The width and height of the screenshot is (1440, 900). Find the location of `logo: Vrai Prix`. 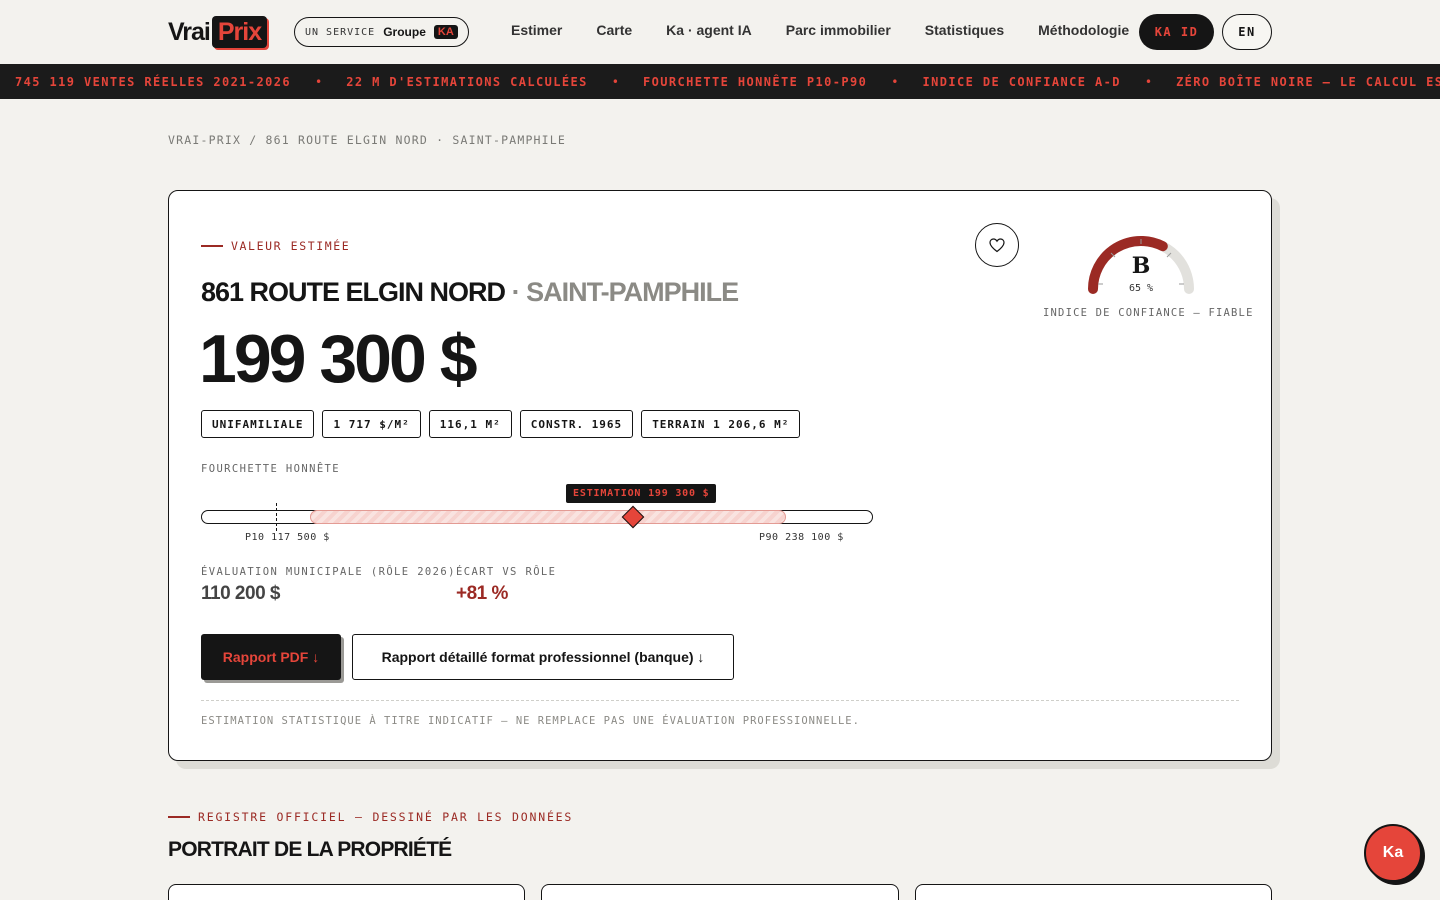

logo: Vrai Prix is located at coordinates (218, 32).